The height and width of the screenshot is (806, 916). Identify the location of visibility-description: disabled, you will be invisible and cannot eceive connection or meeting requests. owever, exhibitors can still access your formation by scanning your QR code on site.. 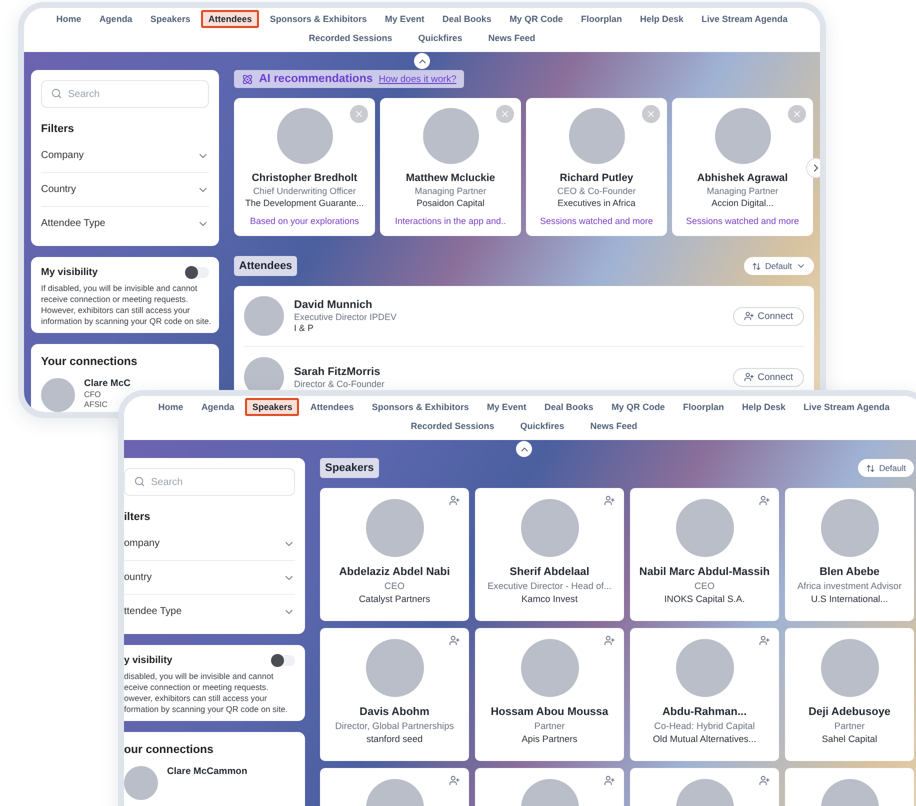
(206, 693).